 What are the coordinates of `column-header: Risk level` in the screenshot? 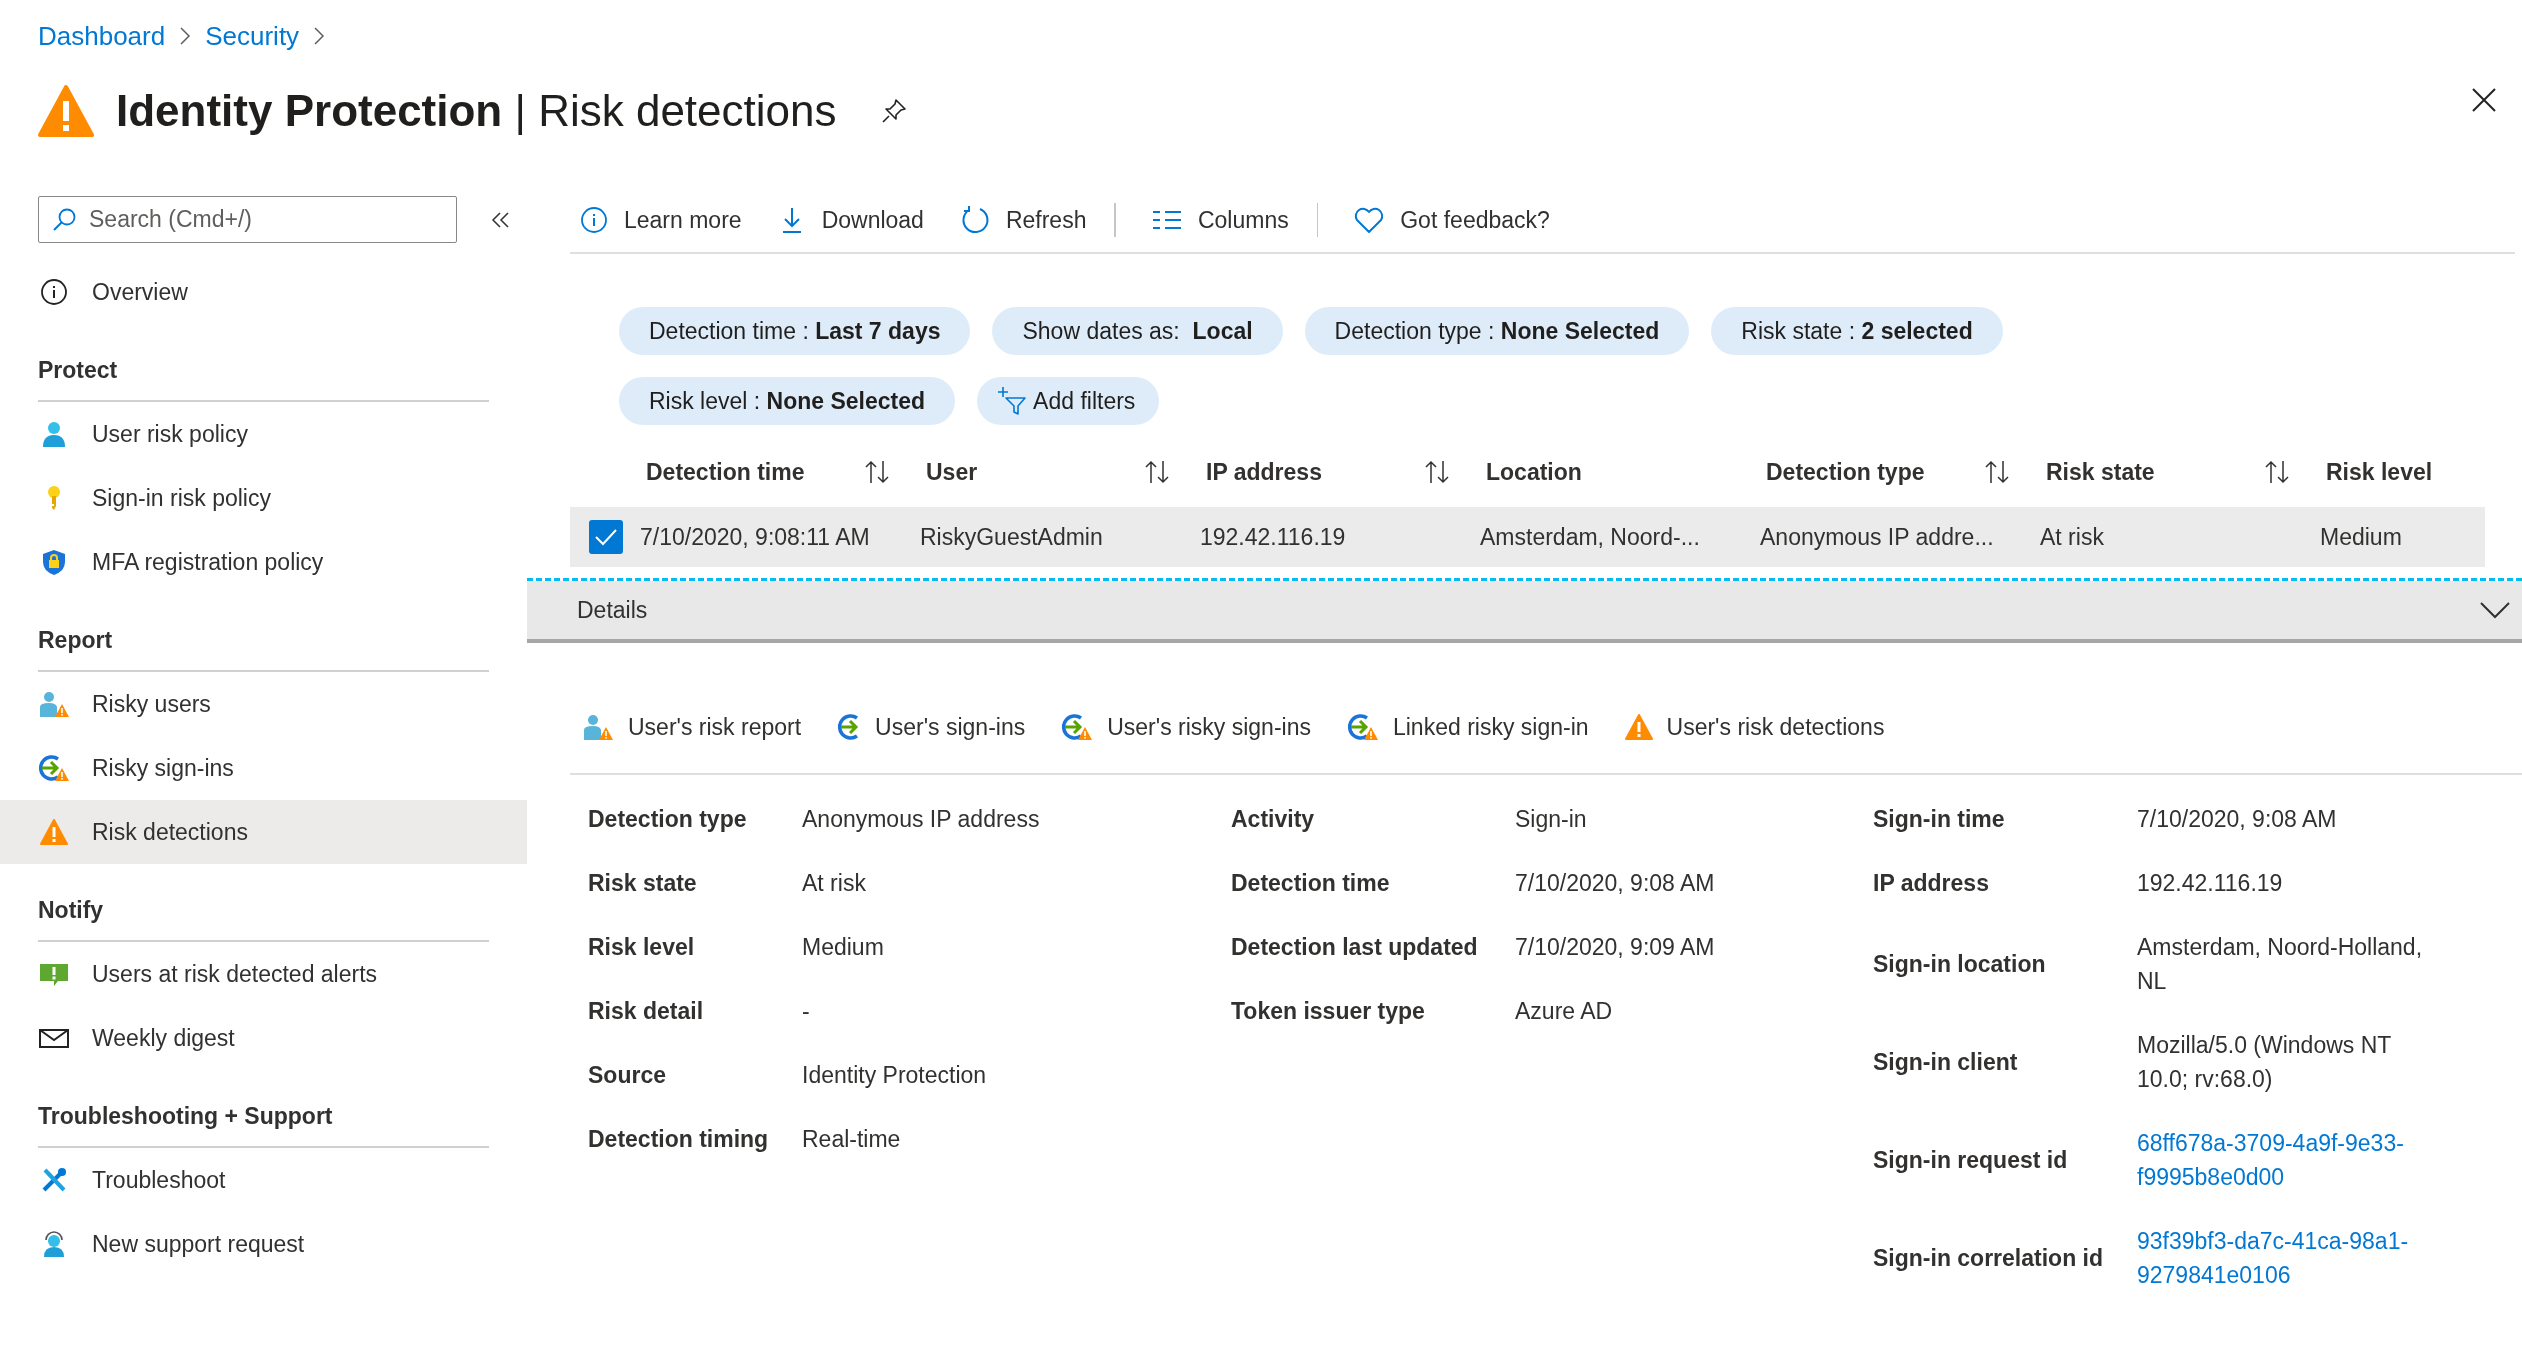 It's located at (2415, 472).